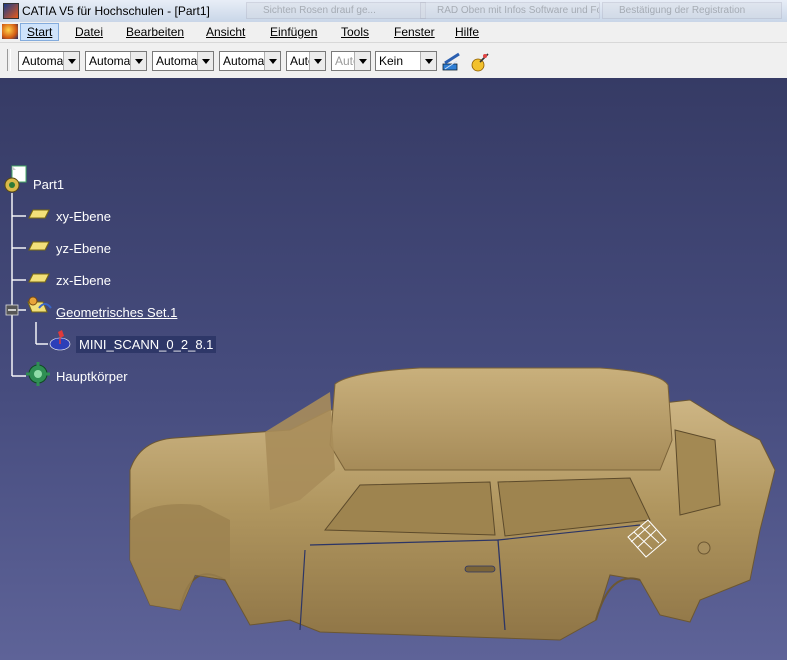 The width and height of the screenshot is (787, 660). Describe the element at coordinates (39, 308) in the screenshot. I see `geometric-set-icon` at that location.